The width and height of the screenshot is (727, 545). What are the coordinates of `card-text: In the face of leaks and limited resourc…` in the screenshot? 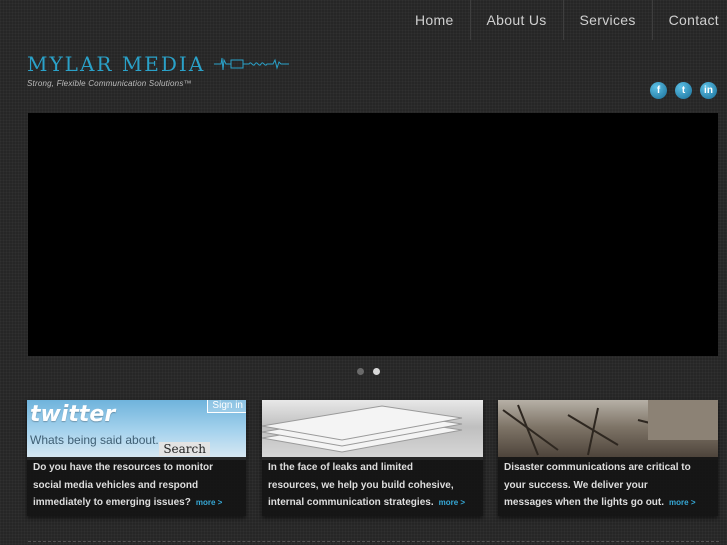 It's located at (372, 484).